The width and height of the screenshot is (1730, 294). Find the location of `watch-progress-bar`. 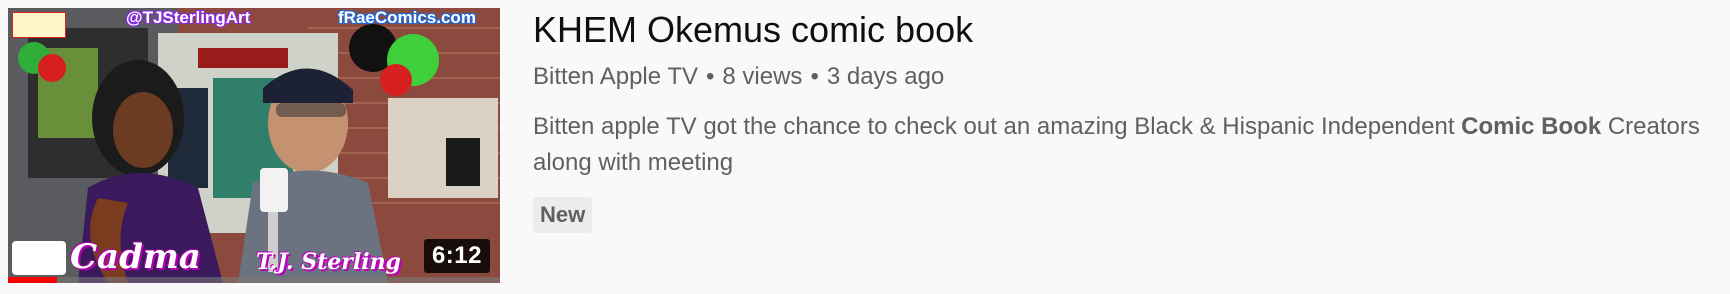

watch-progress-bar is located at coordinates (254, 280).